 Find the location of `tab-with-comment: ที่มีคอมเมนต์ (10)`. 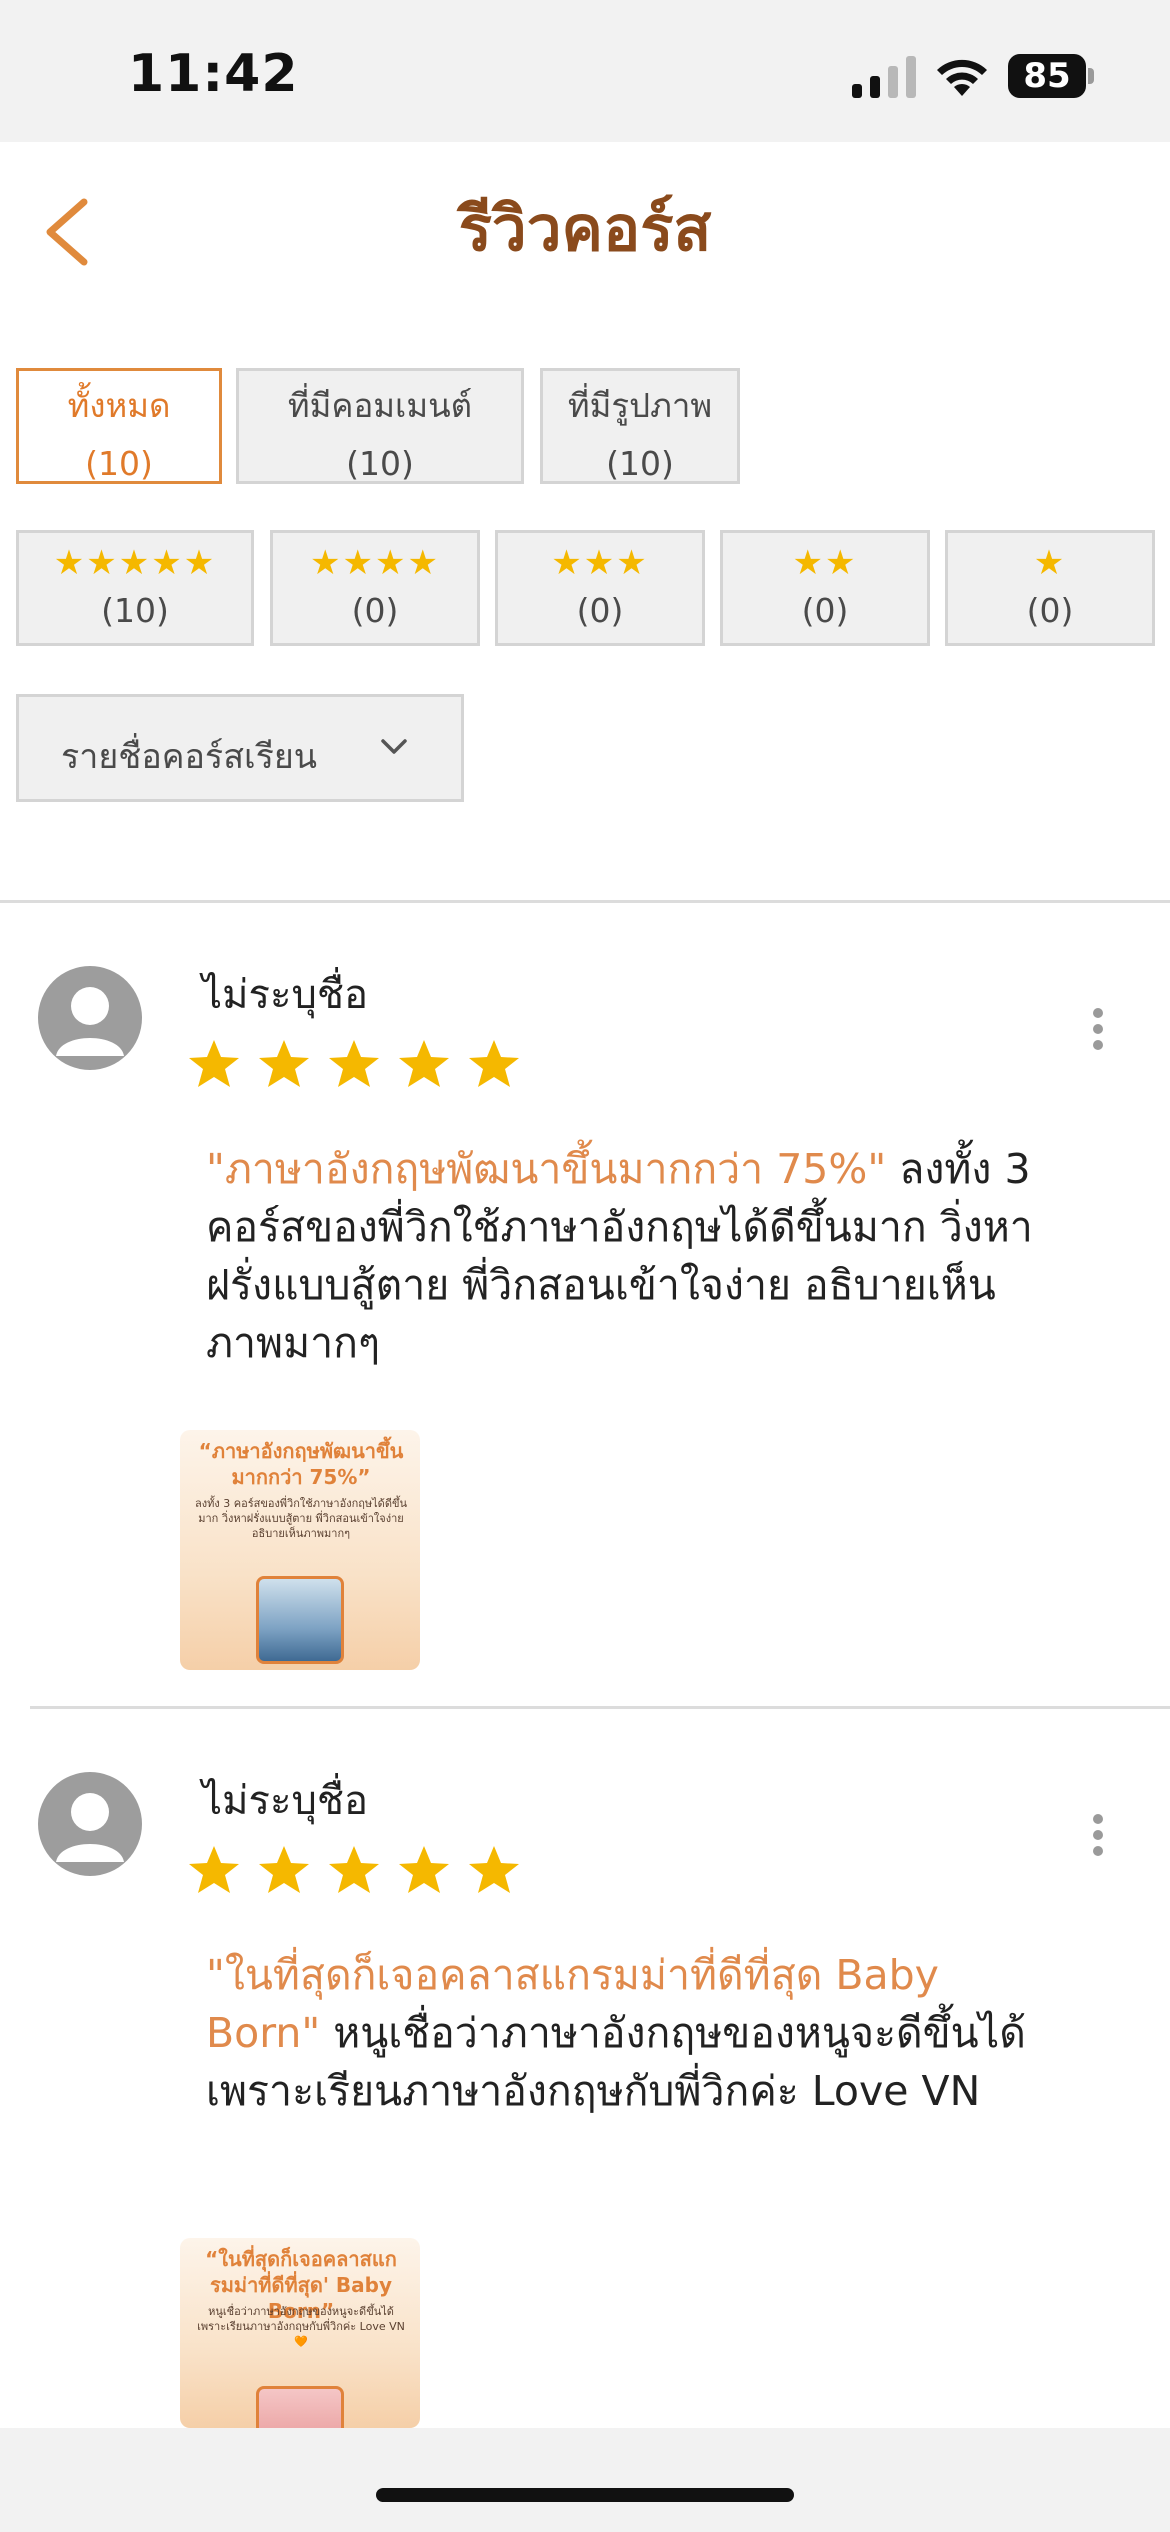

tab-with-comment: ที่มีคอมเมนต์ (10) is located at coordinates (380, 426).